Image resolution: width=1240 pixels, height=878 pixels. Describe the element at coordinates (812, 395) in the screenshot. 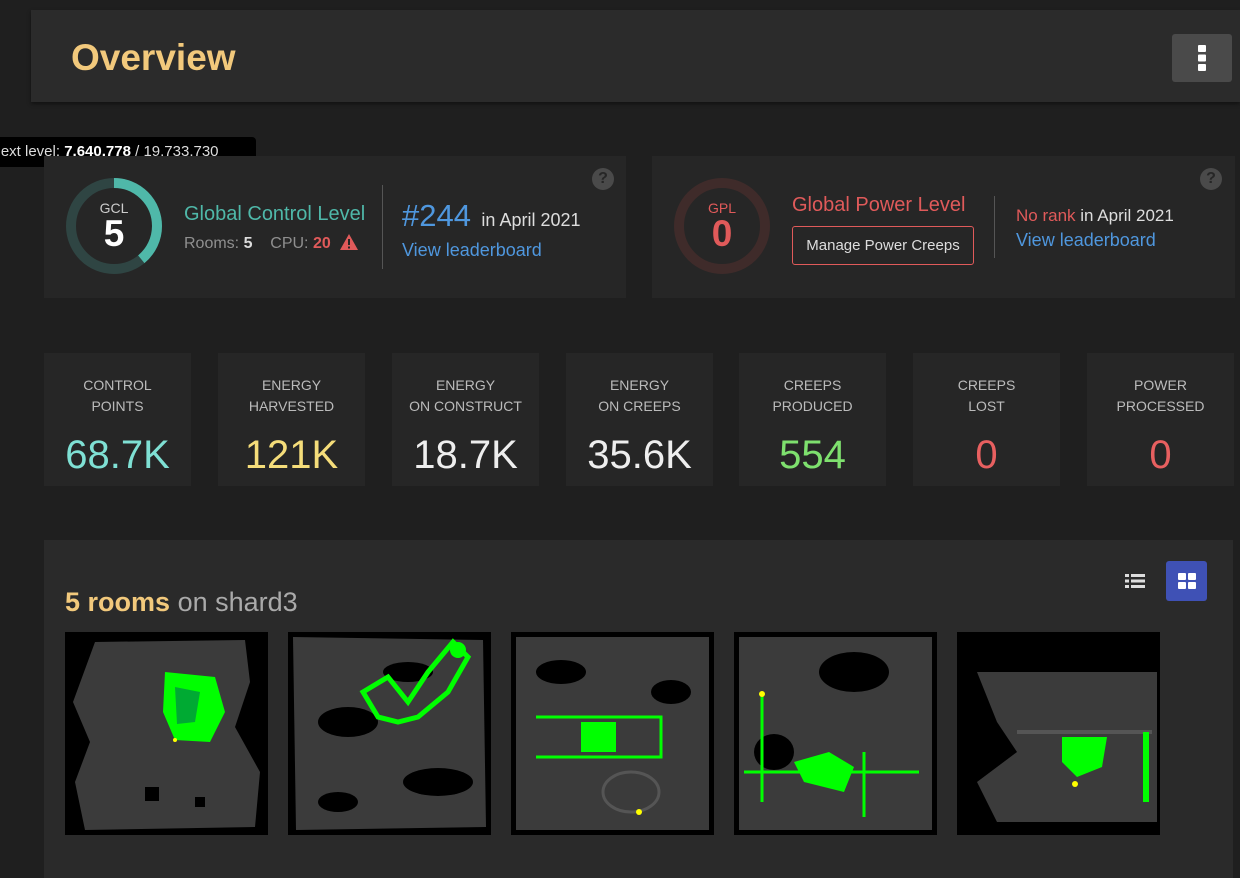

I see `stat-label: CREEPS PRODUCED` at that location.